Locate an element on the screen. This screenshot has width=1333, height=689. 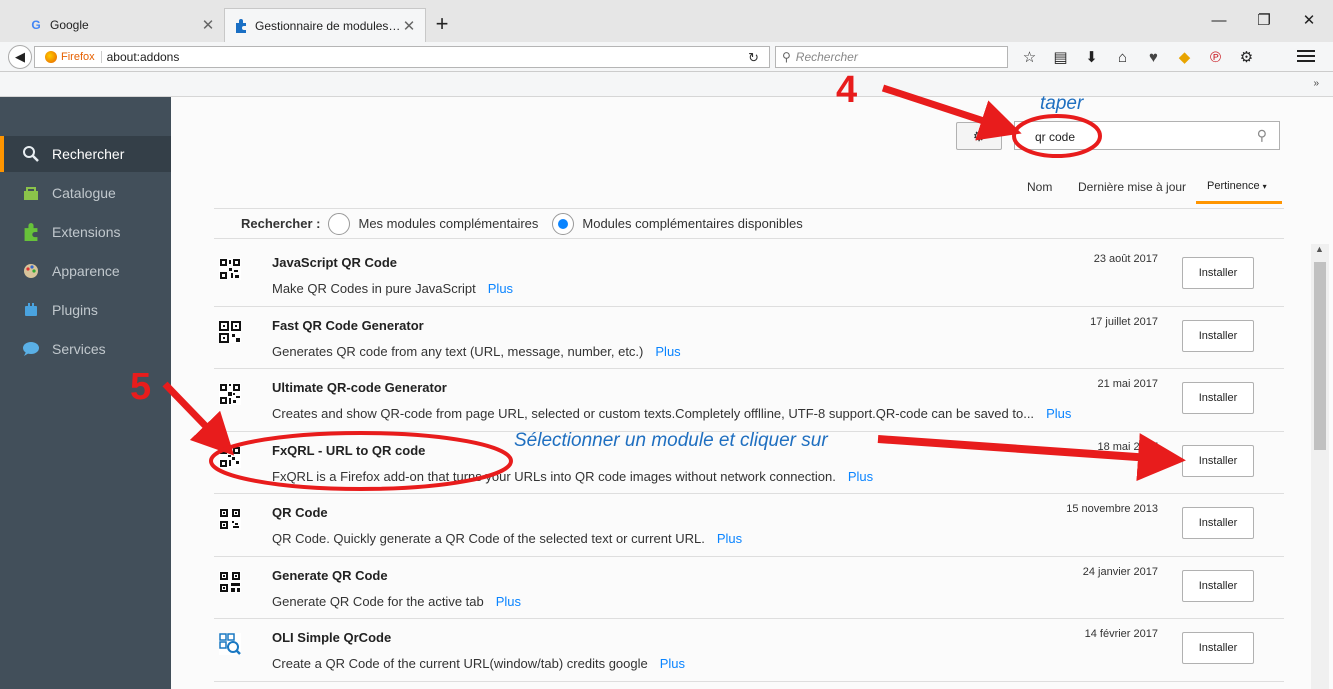
tools-gear-button: ⚙ is located at coordinates (979, 136).